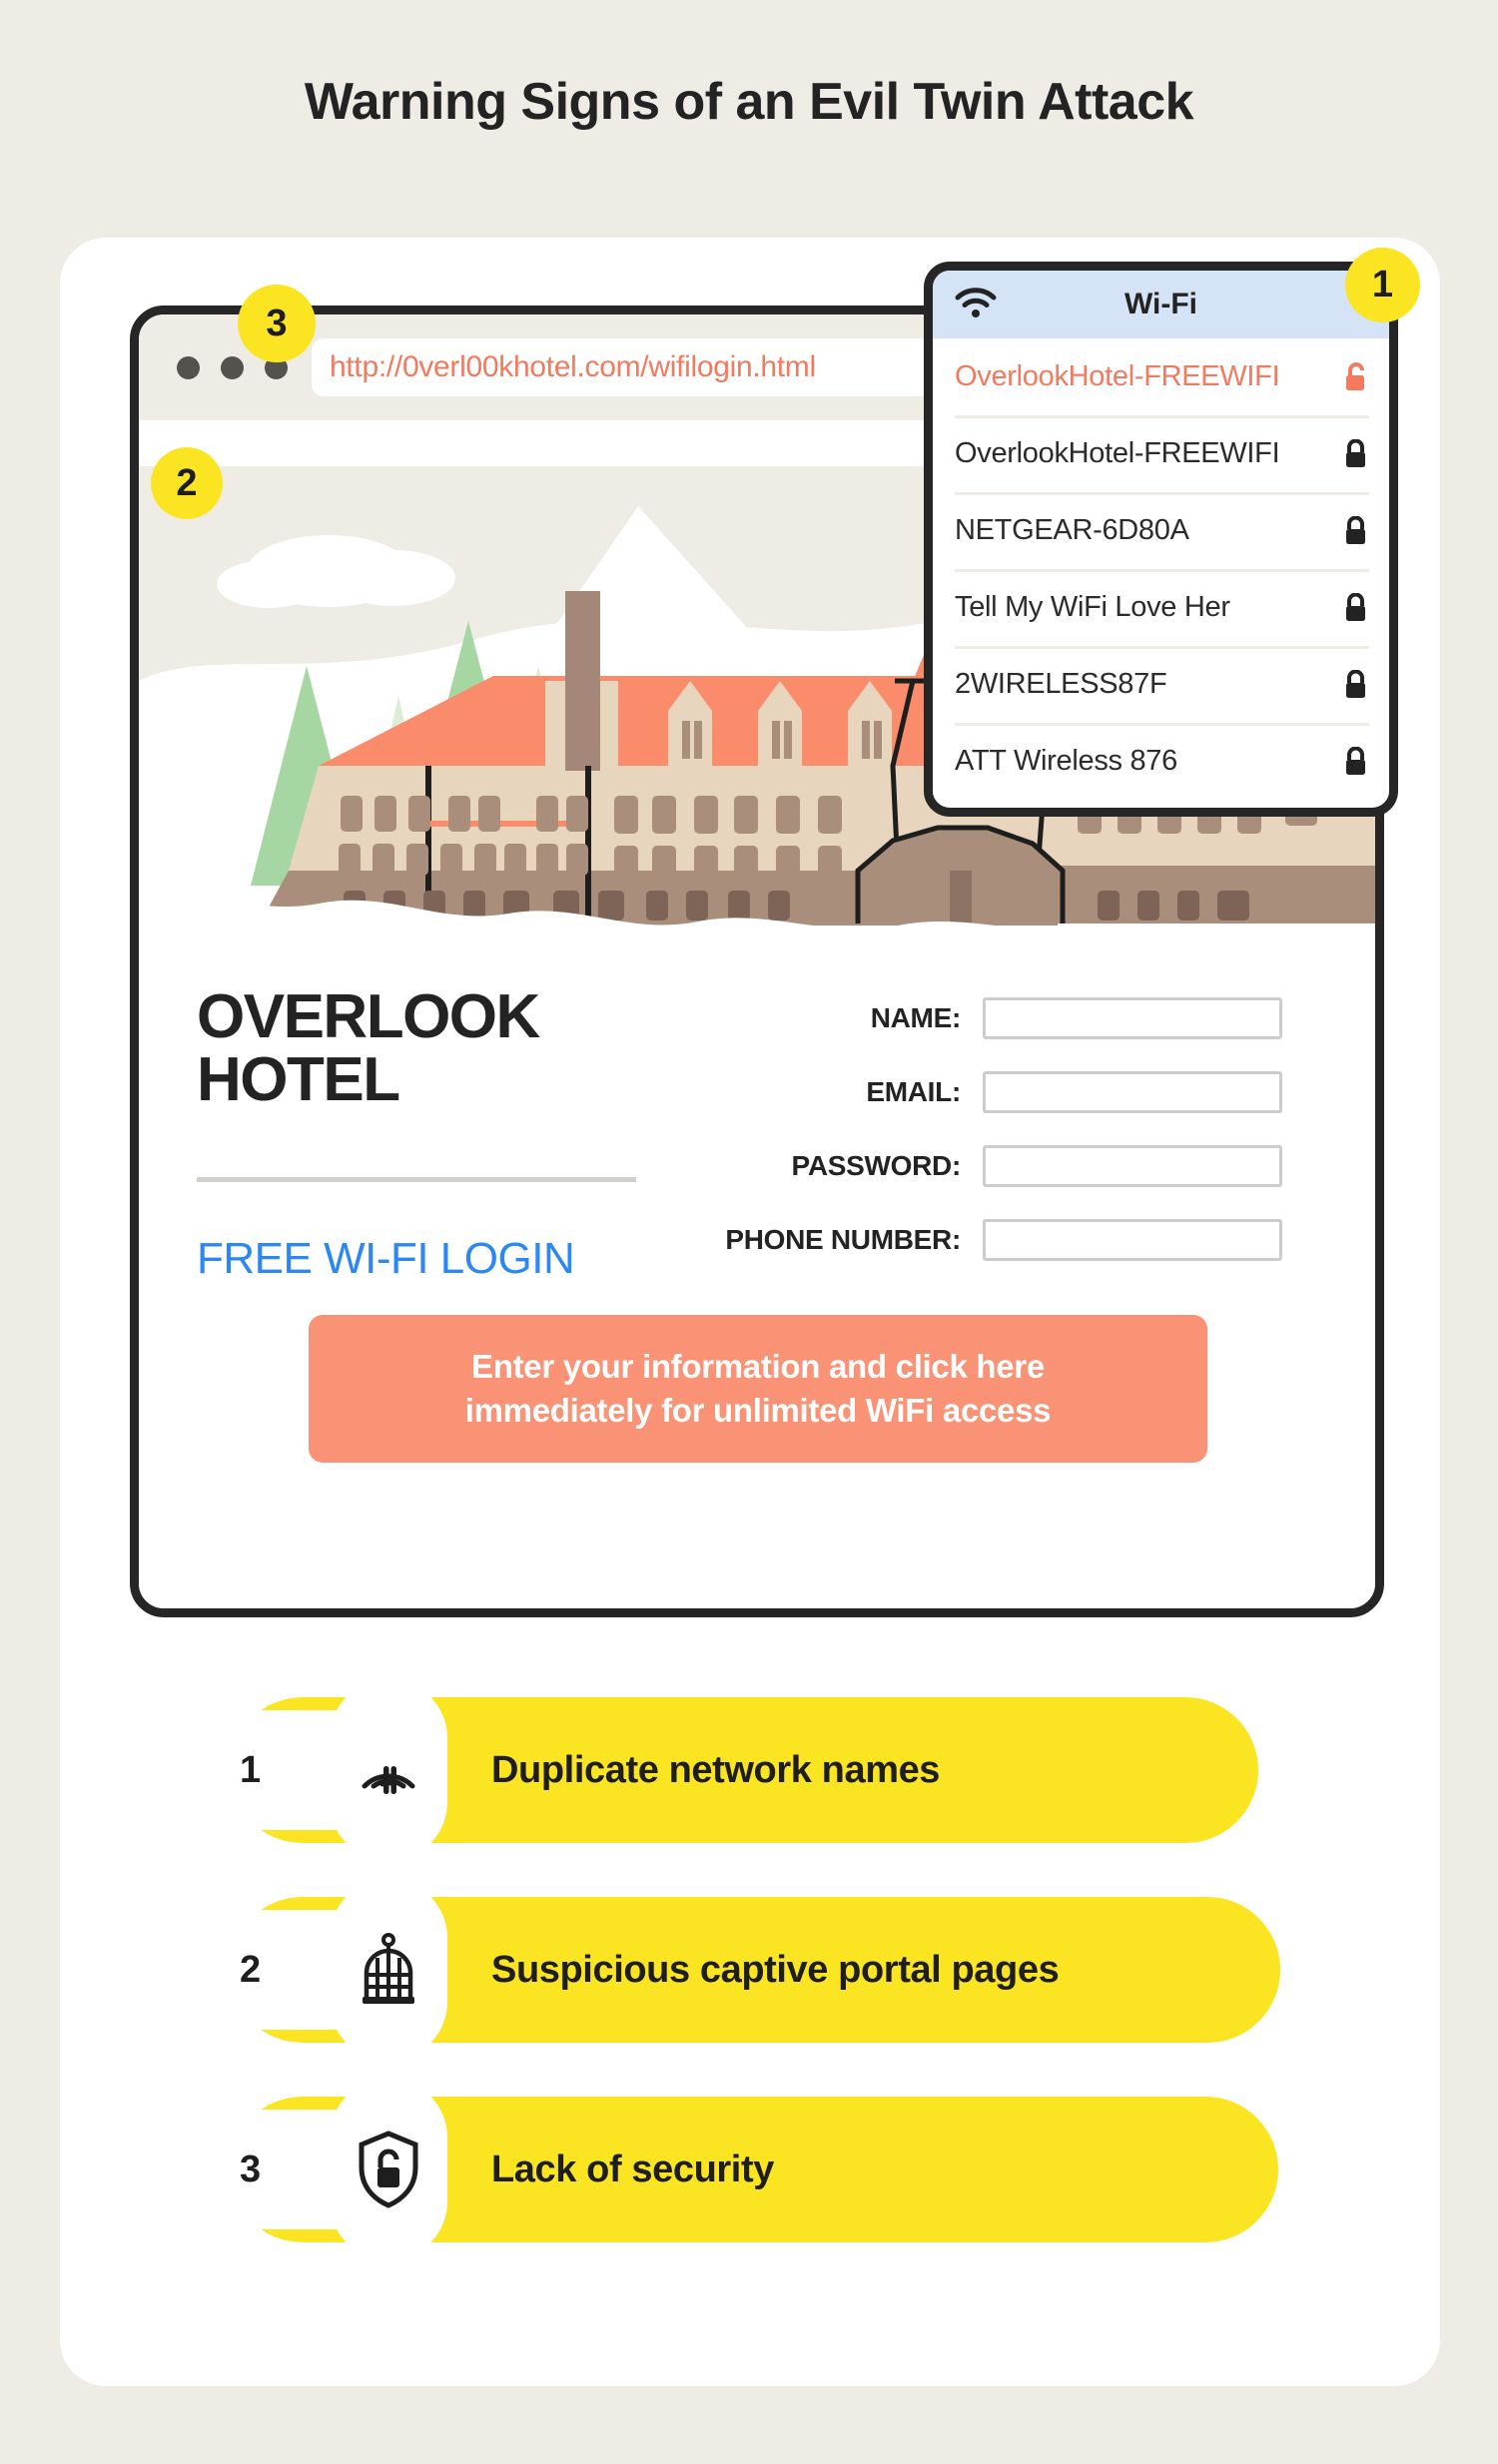 The width and height of the screenshot is (1498, 2464). What do you see at coordinates (1354, 376) in the screenshot?
I see `unlock-icon` at bounding box center [1354, 376].